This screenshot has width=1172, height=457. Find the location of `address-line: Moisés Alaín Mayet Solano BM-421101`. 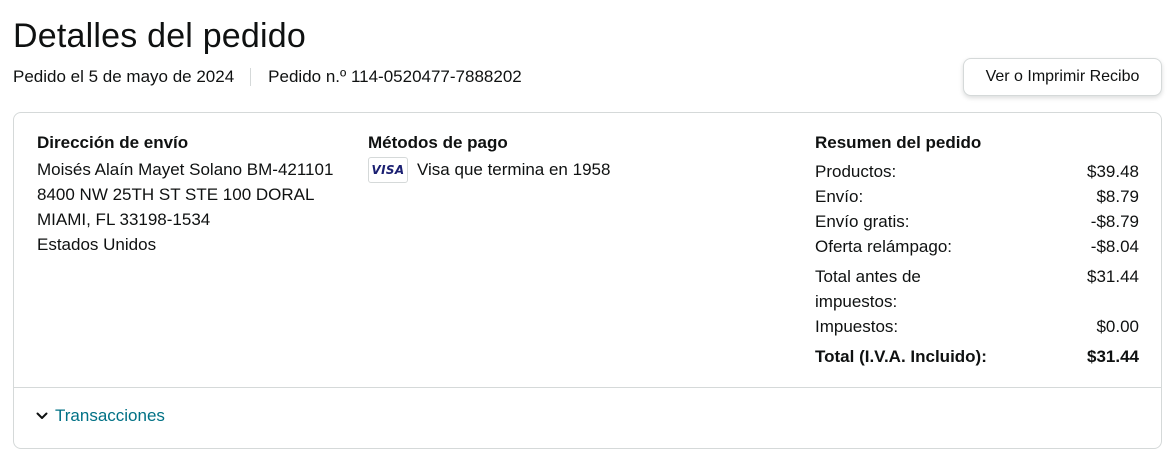

address-line: Moisés Alaín Mayet Solano BM-421101 is located at coordinates (185, 169).